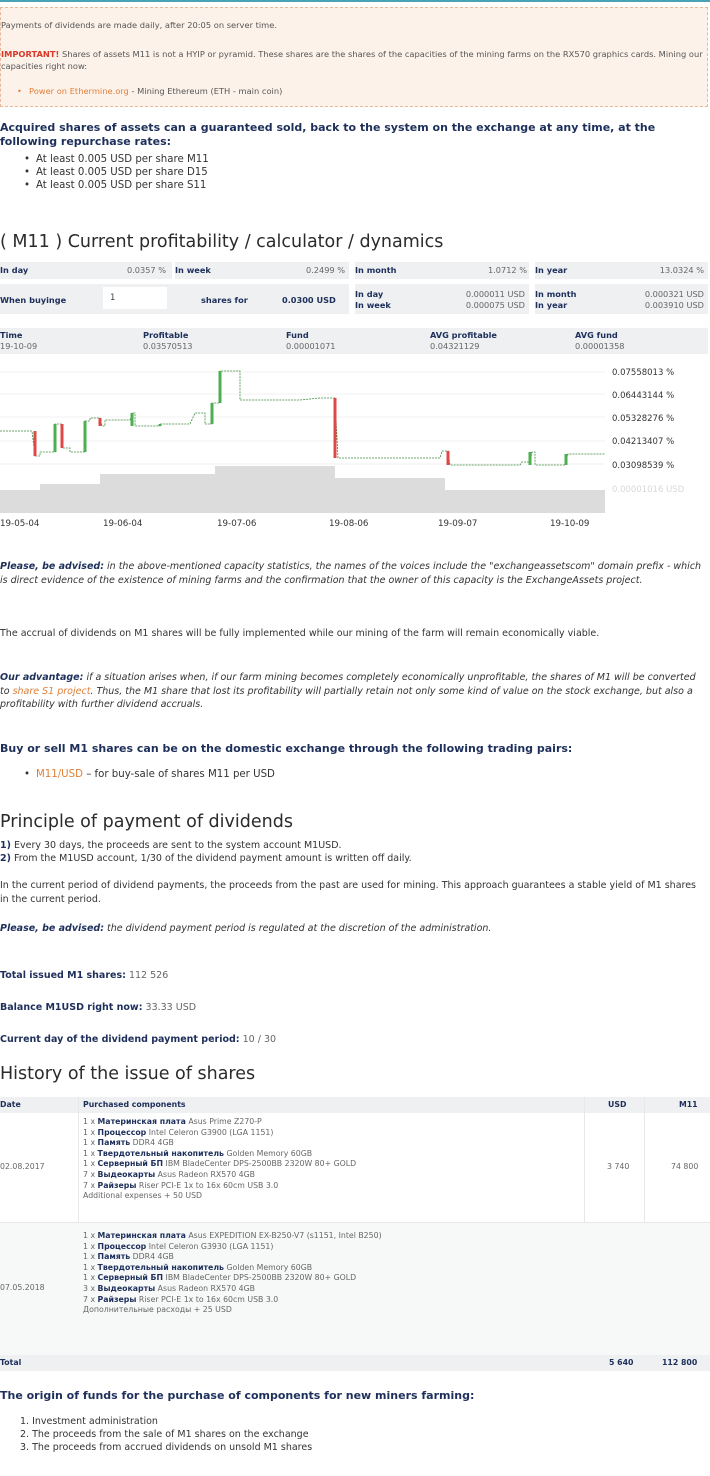 The width and height of the screenshot is (710, 1476). Describe the element at coordinates (146, 822) in the screenshot. I see `principle-title: Principle of payment of dividends` at that location.